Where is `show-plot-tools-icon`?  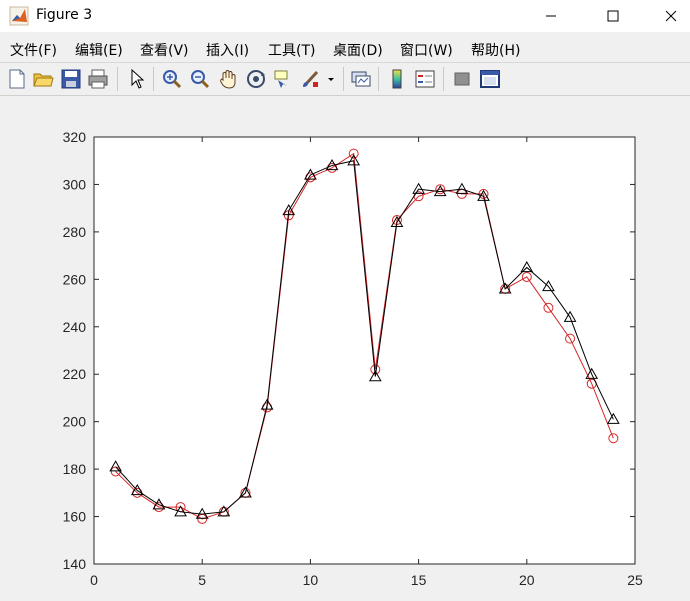 show-plot-tools-icon is located at coordinates (490, 79).